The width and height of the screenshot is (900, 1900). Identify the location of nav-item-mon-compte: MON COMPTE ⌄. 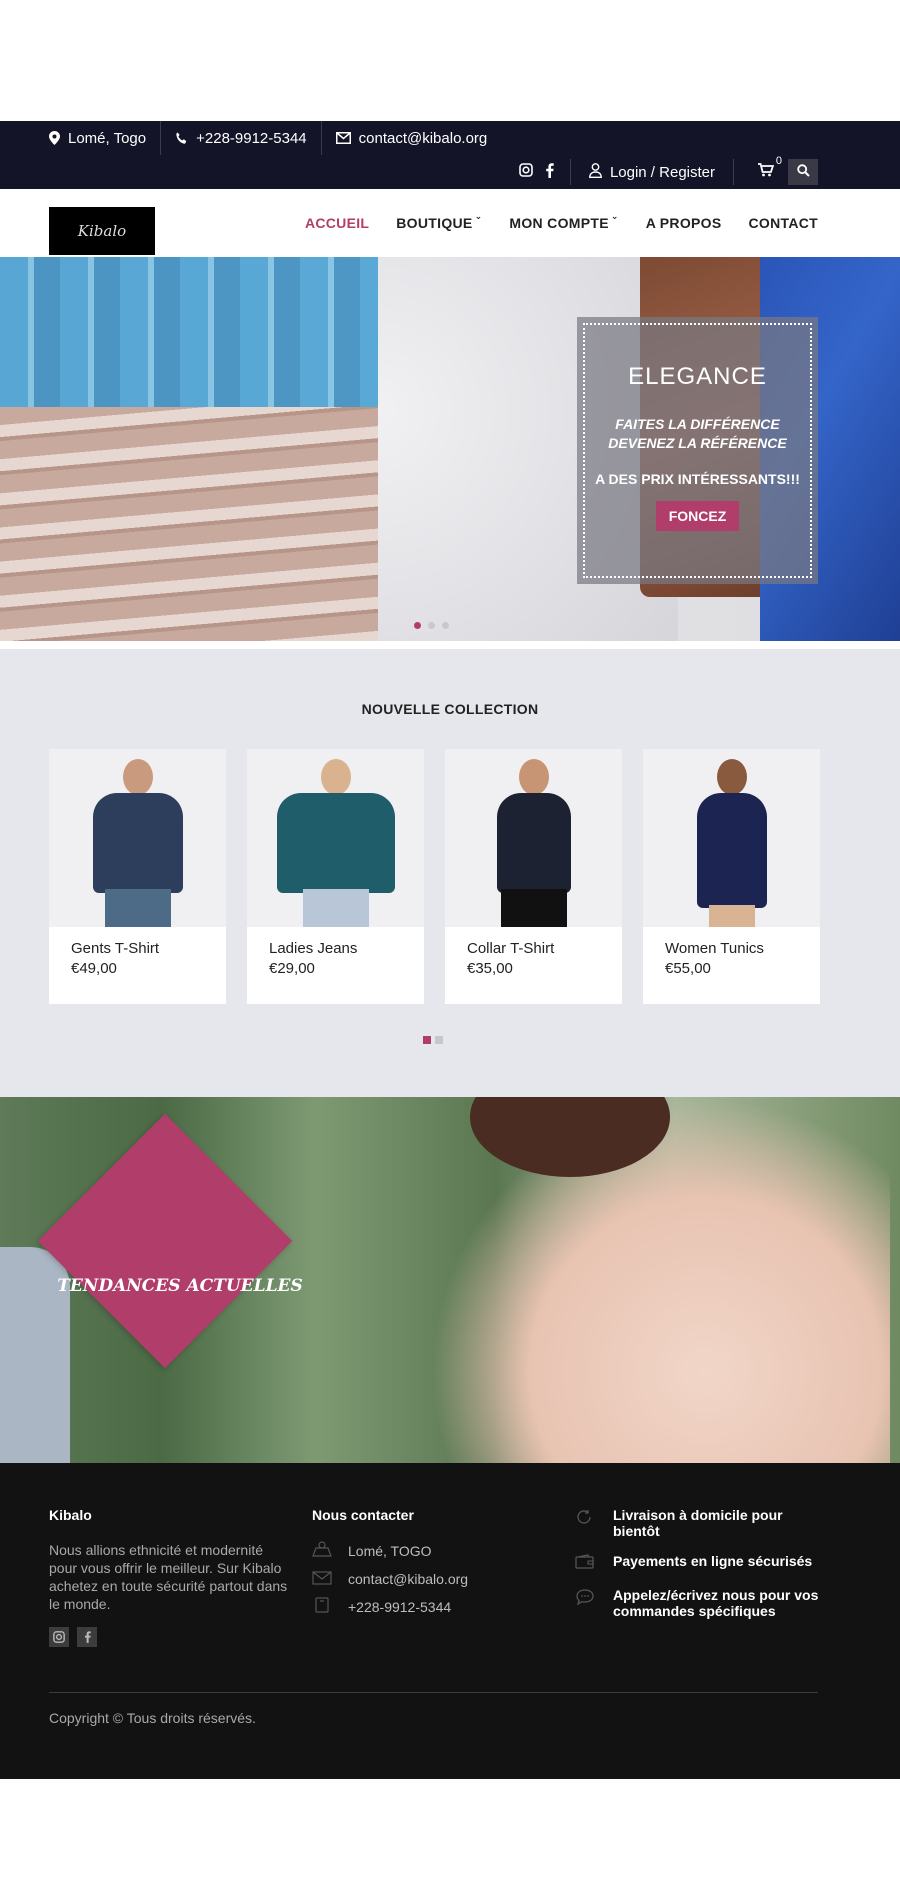
(563, 221).